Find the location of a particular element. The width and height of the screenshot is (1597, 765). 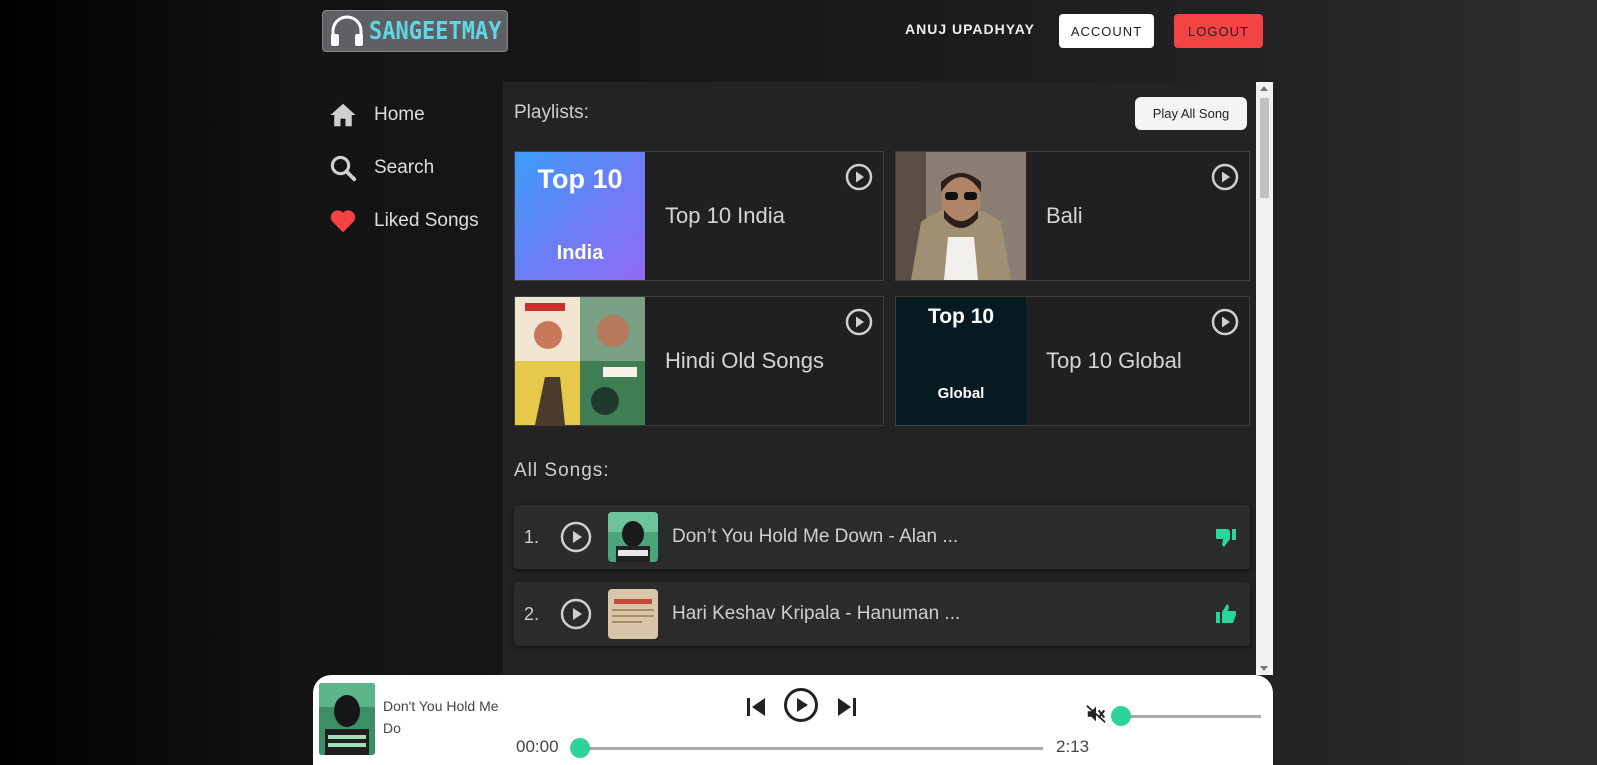

playlists-title: Playlists: is located at coordinates (551, 112).